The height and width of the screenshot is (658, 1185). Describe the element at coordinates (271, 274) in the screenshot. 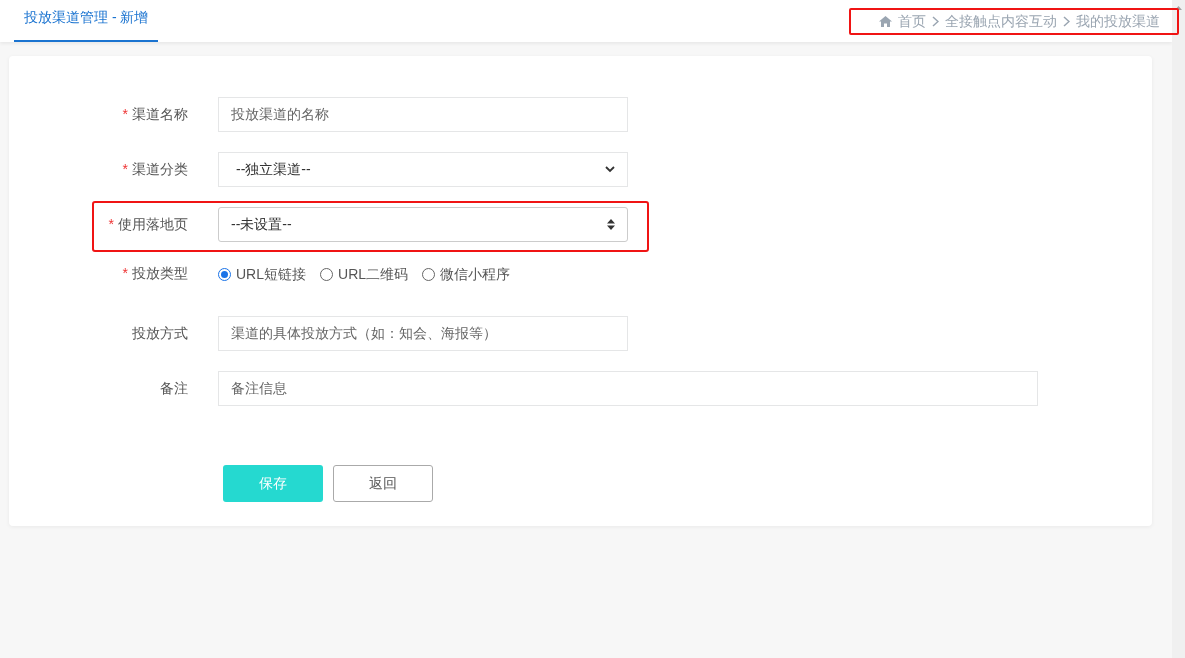

I see `radio-label: URL短链接` at that location.